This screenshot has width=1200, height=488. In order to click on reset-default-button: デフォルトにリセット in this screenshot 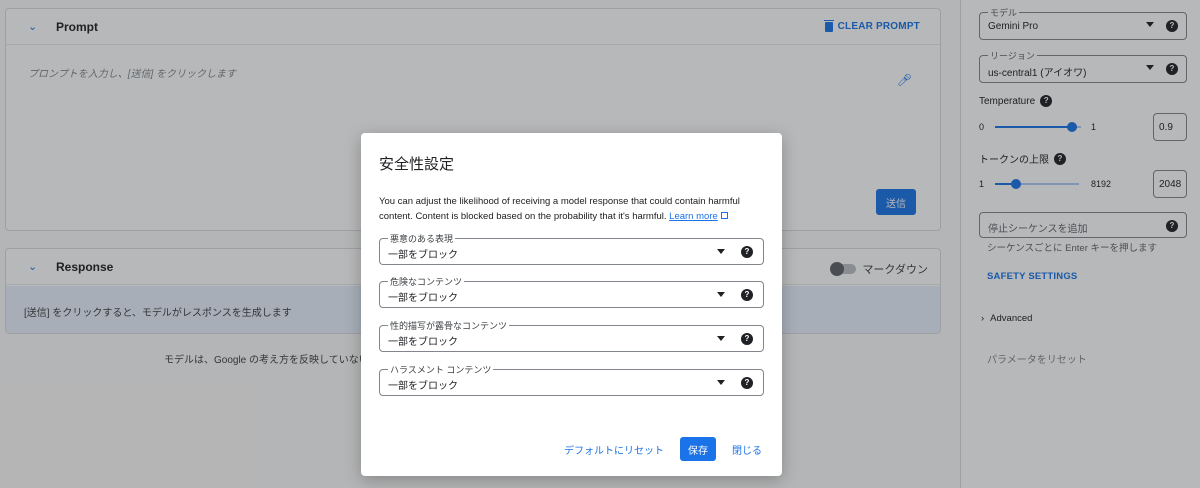, I will do `click(614, 449)`.